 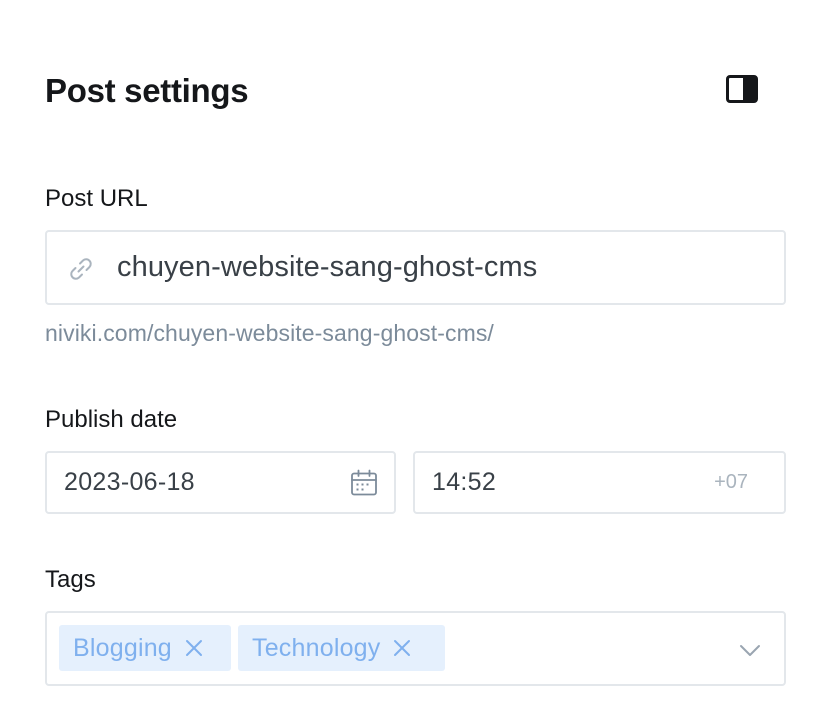 I want to click on tag-chip: Blogging, so click(x=145, y=648).